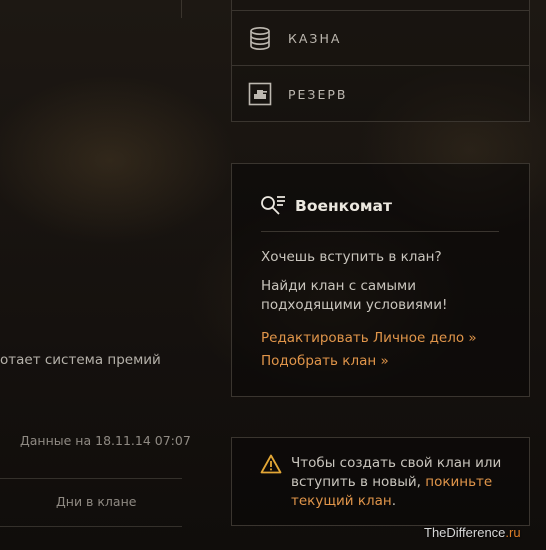  I want to click on nav-label-treasury: КАЗНА, so click(315, 38).